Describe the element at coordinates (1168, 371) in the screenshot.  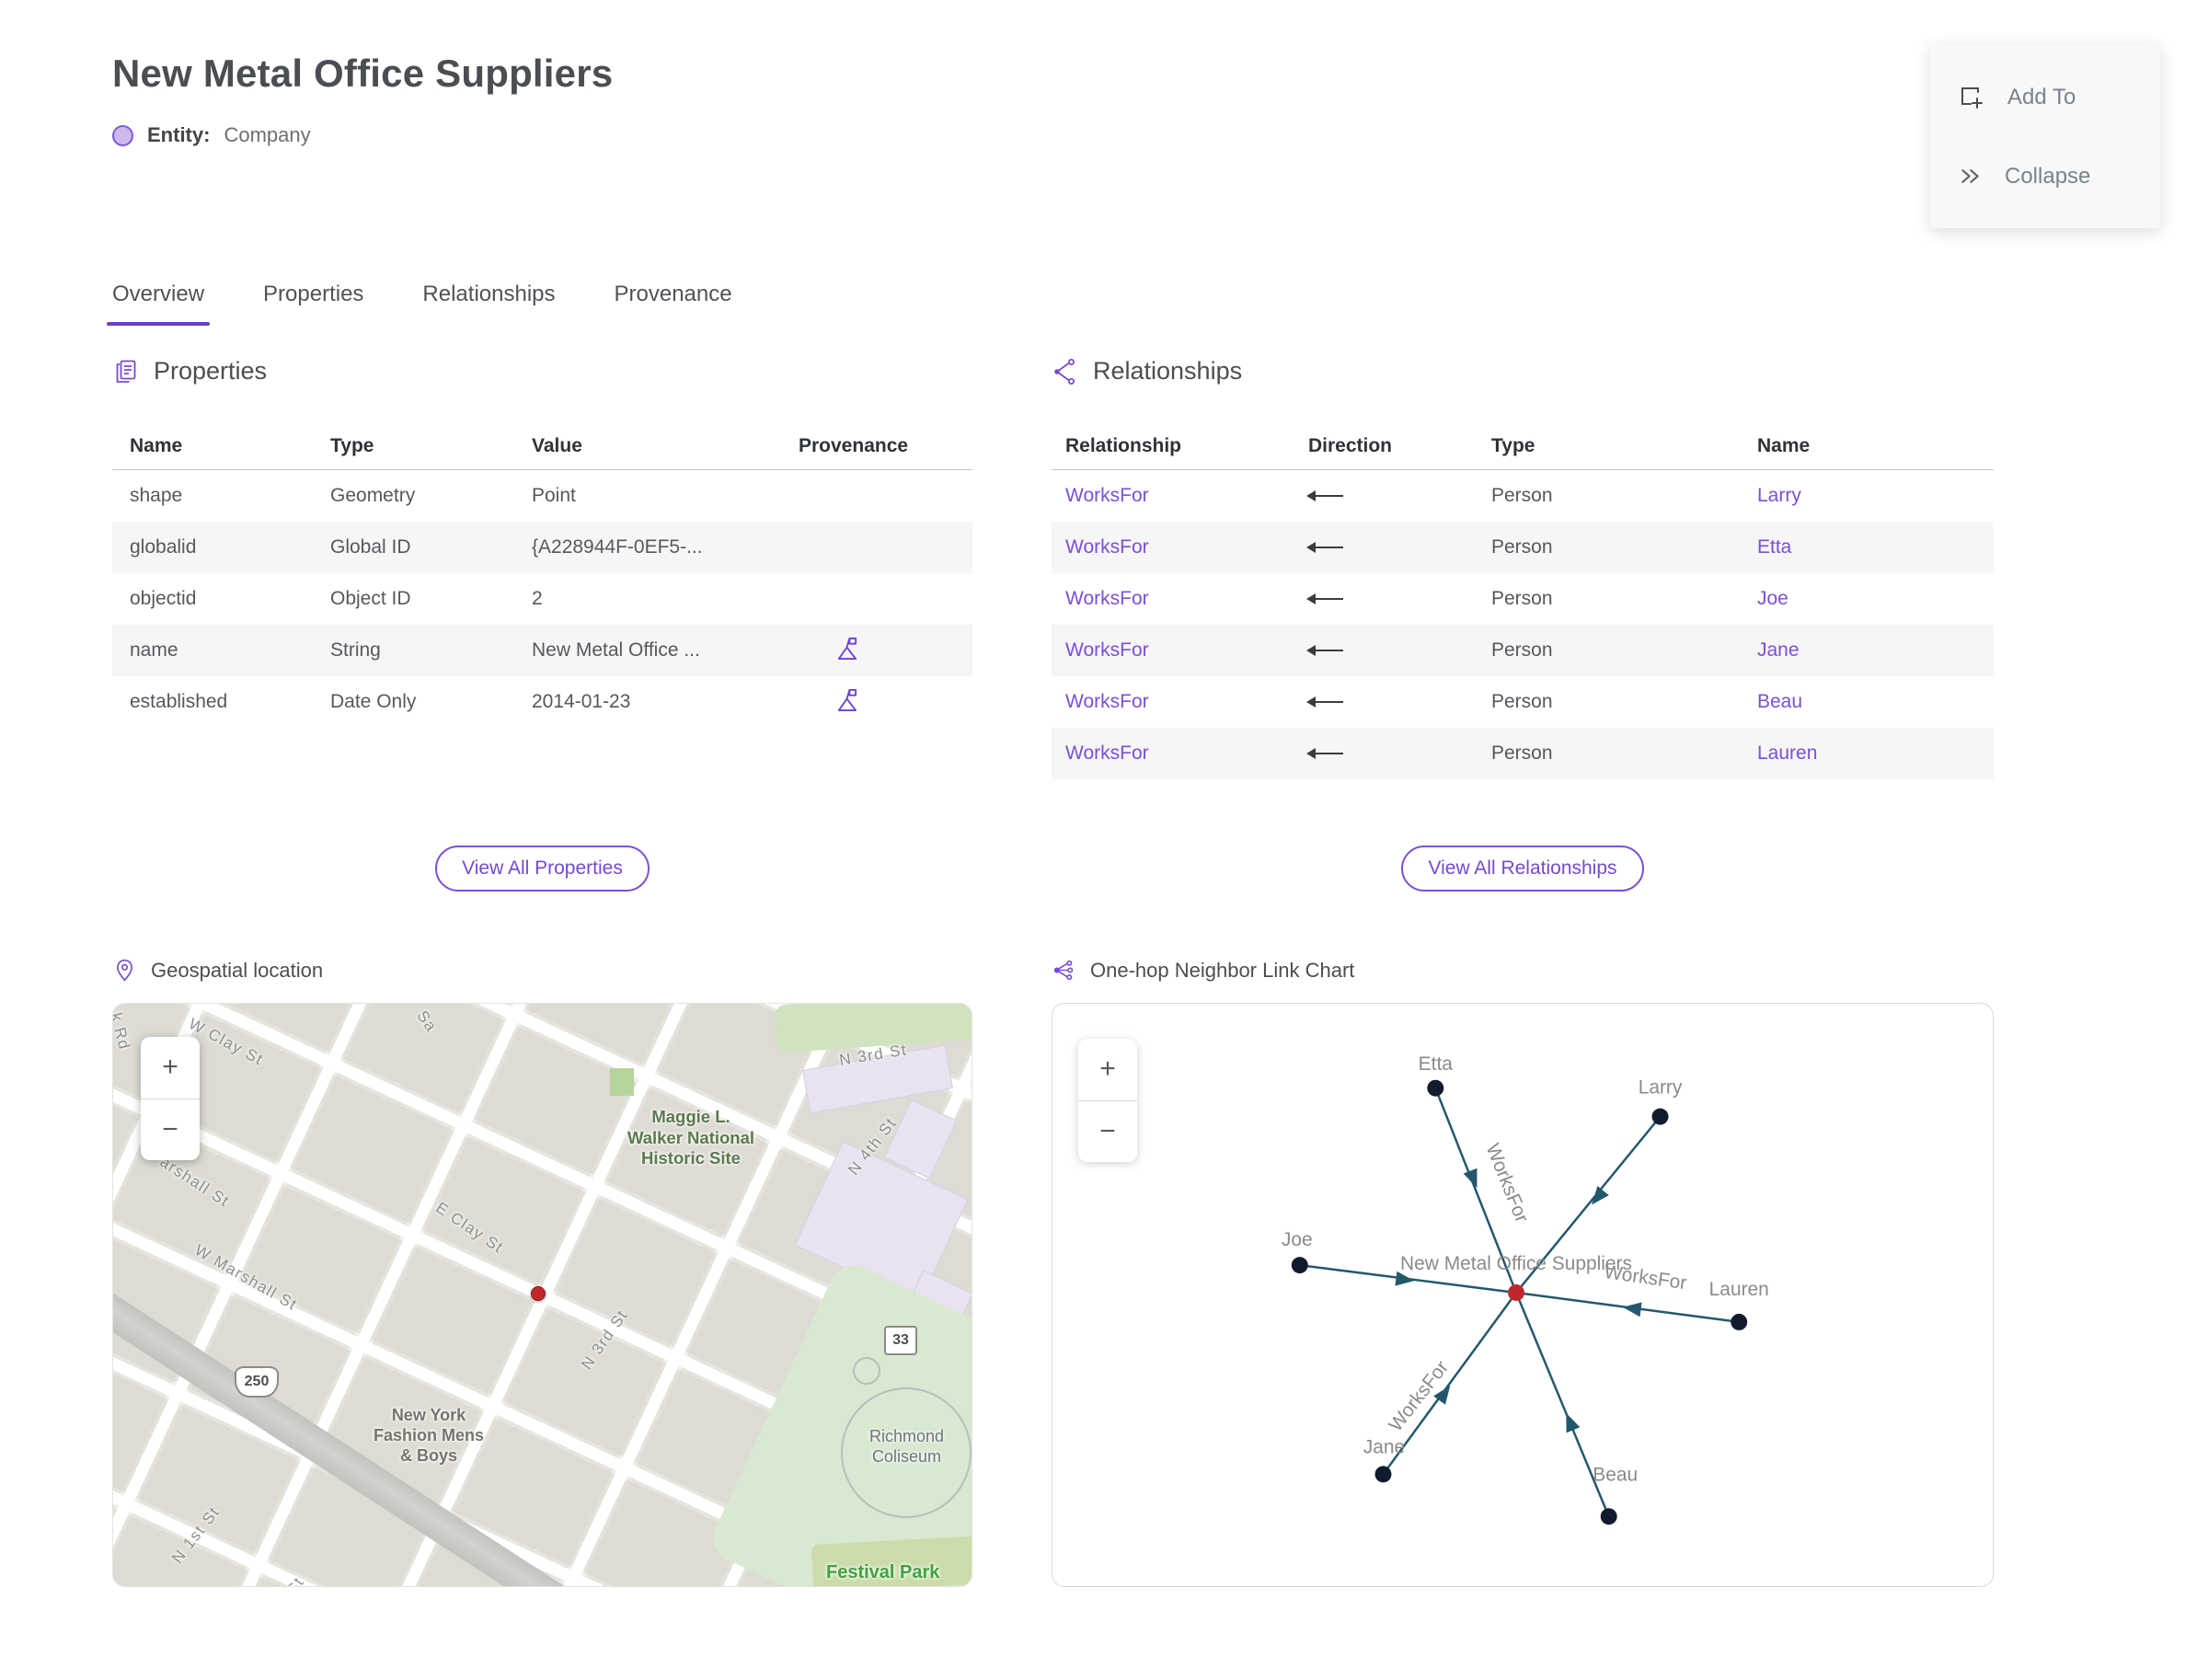
I see `relationships-section-title: Relationships` at that location.